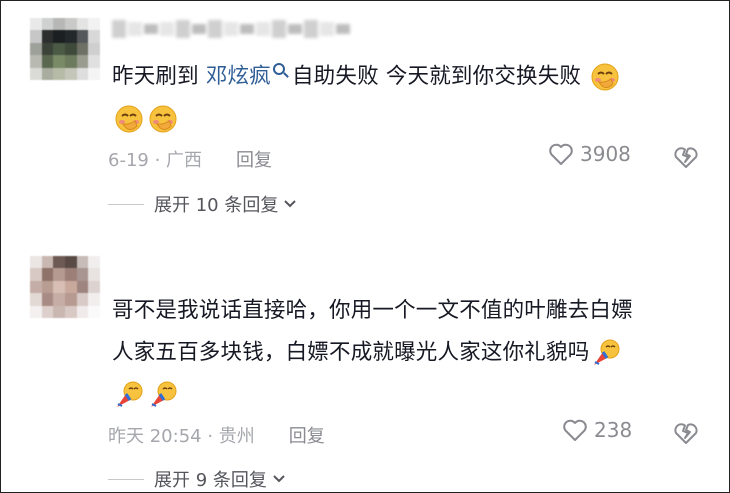  I want to click on expand-replies-label: 展开 10 条回复, so click(216, 205).